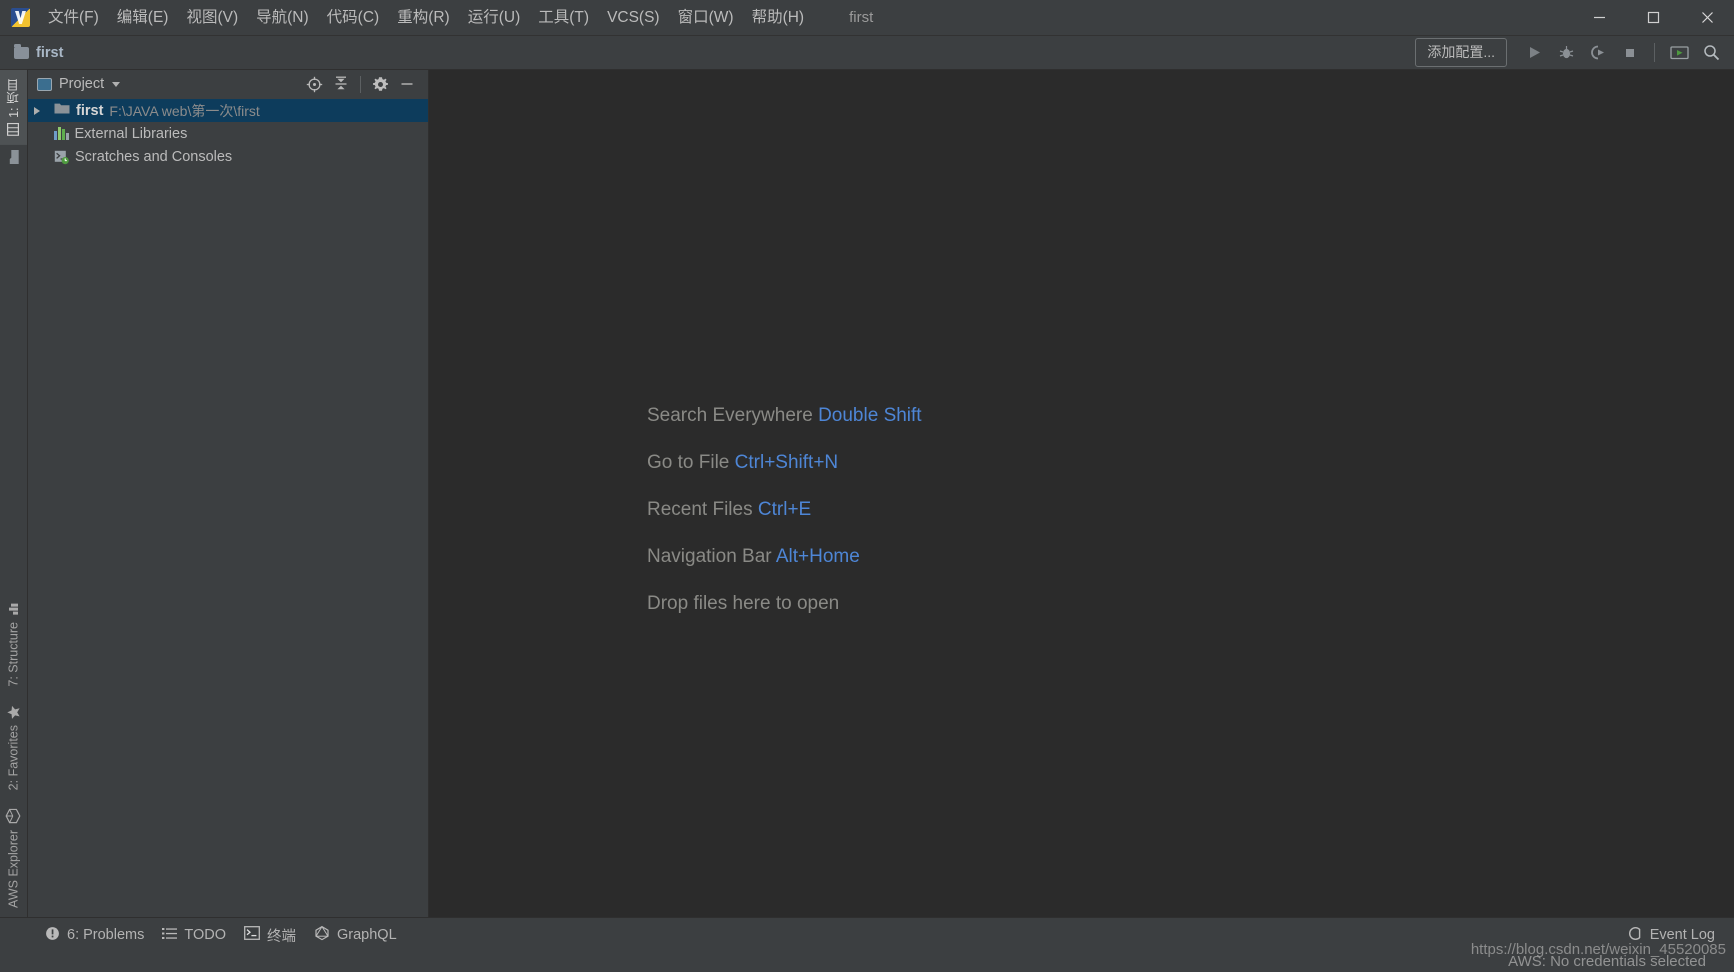 The width and height of the screenshot is (1734, 972). What do you see at coordinates (13, 654) in the screenshot?
I see `sidebar-item-structure-label: 7: Structure` at bounding box center [13, 654].